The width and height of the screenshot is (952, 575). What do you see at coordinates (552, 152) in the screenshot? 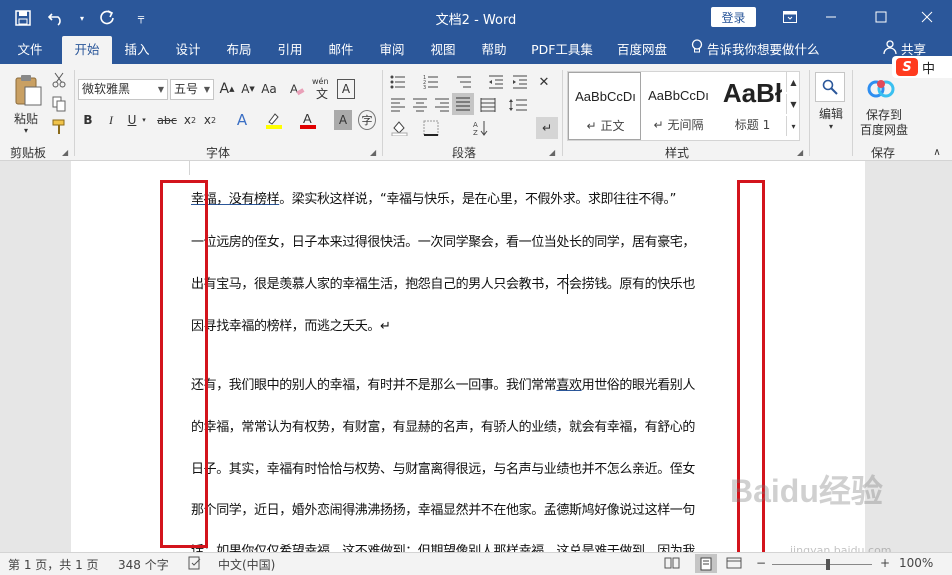
I see `paragraph-launcher-icon: ◢` at bounding box center [552, 152].